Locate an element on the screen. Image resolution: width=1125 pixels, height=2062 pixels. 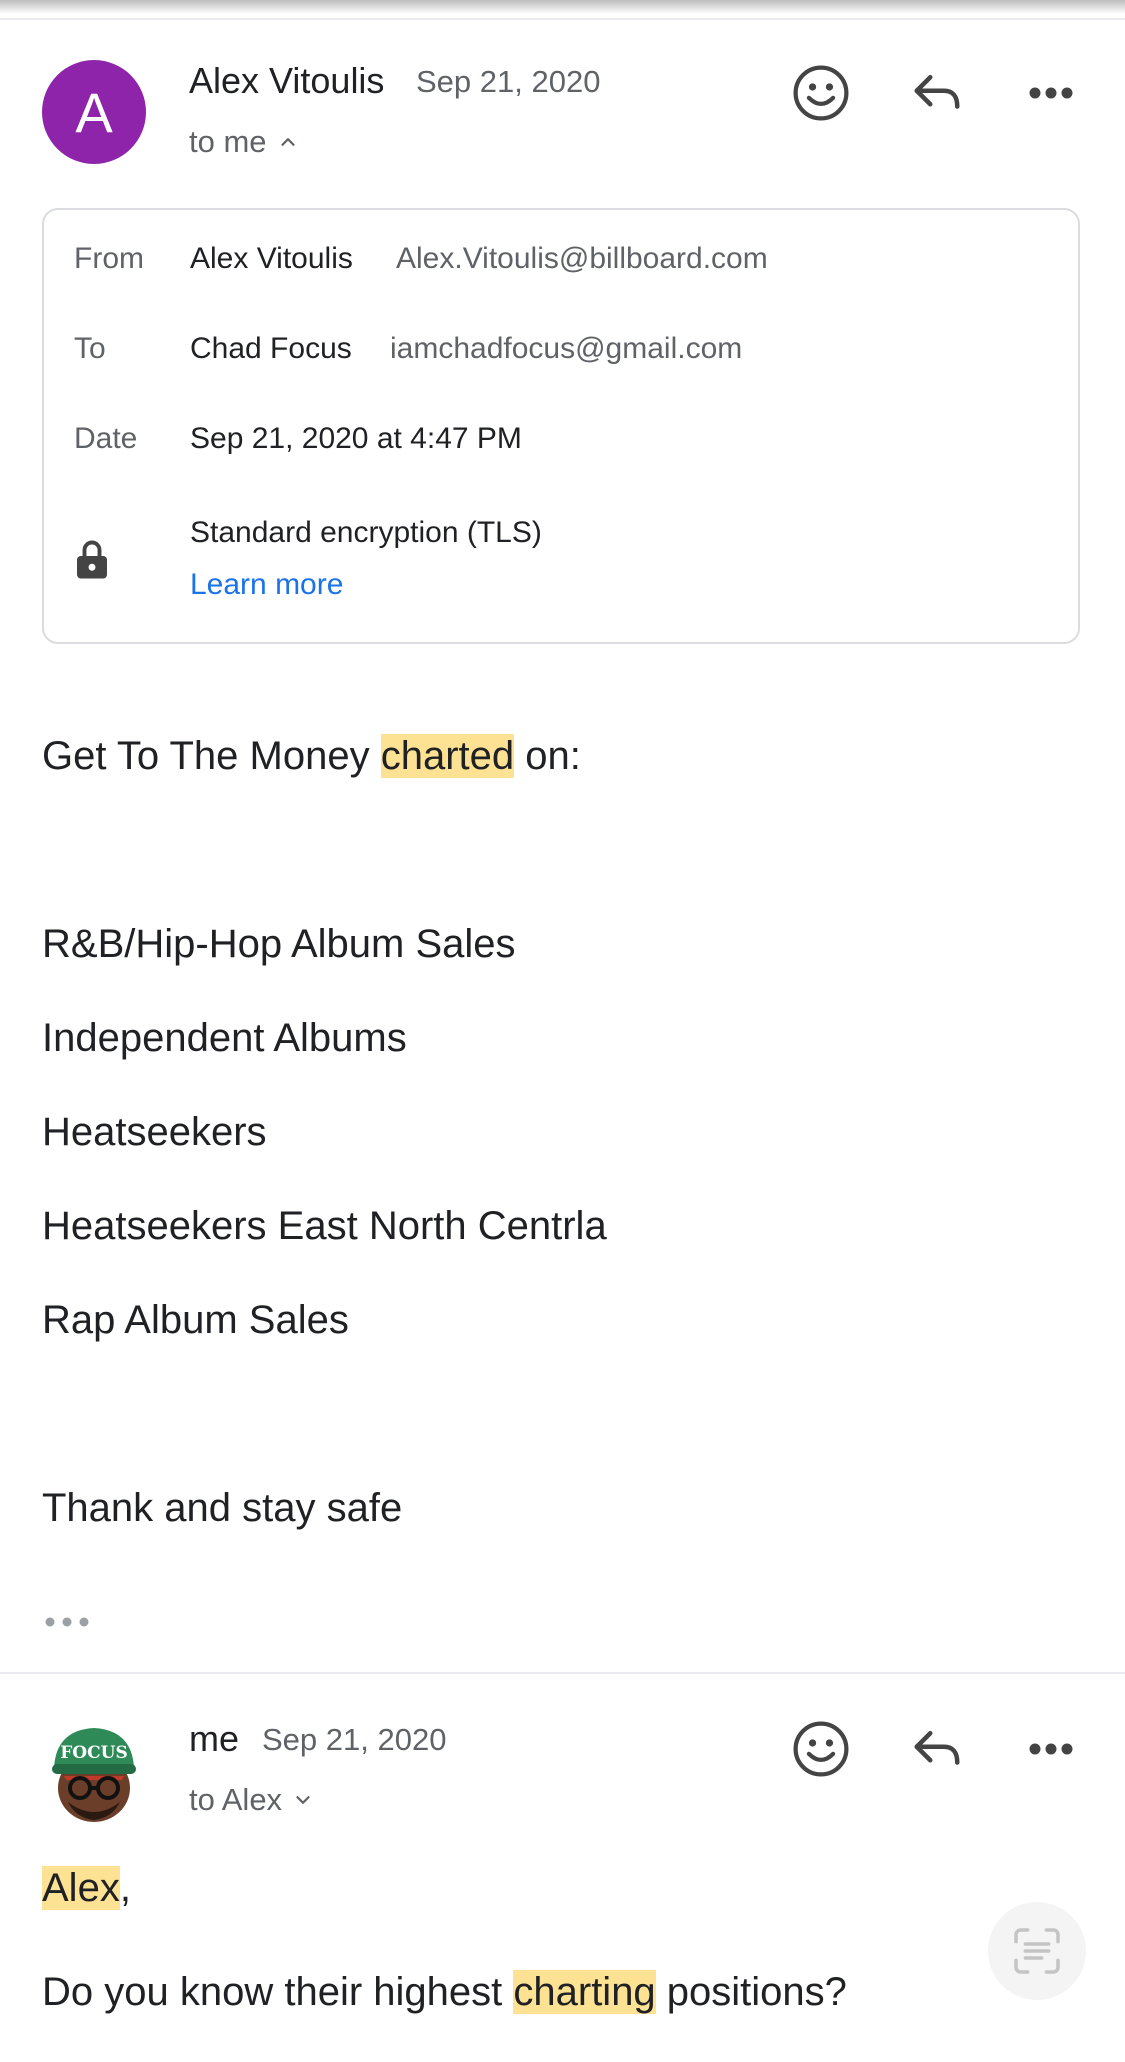
chevron-down-icon is located at coordinates (303, 1800).